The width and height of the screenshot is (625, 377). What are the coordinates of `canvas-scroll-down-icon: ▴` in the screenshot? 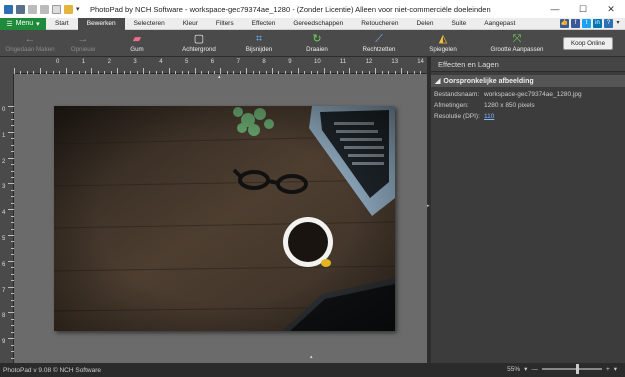 It's located at (311, 357).